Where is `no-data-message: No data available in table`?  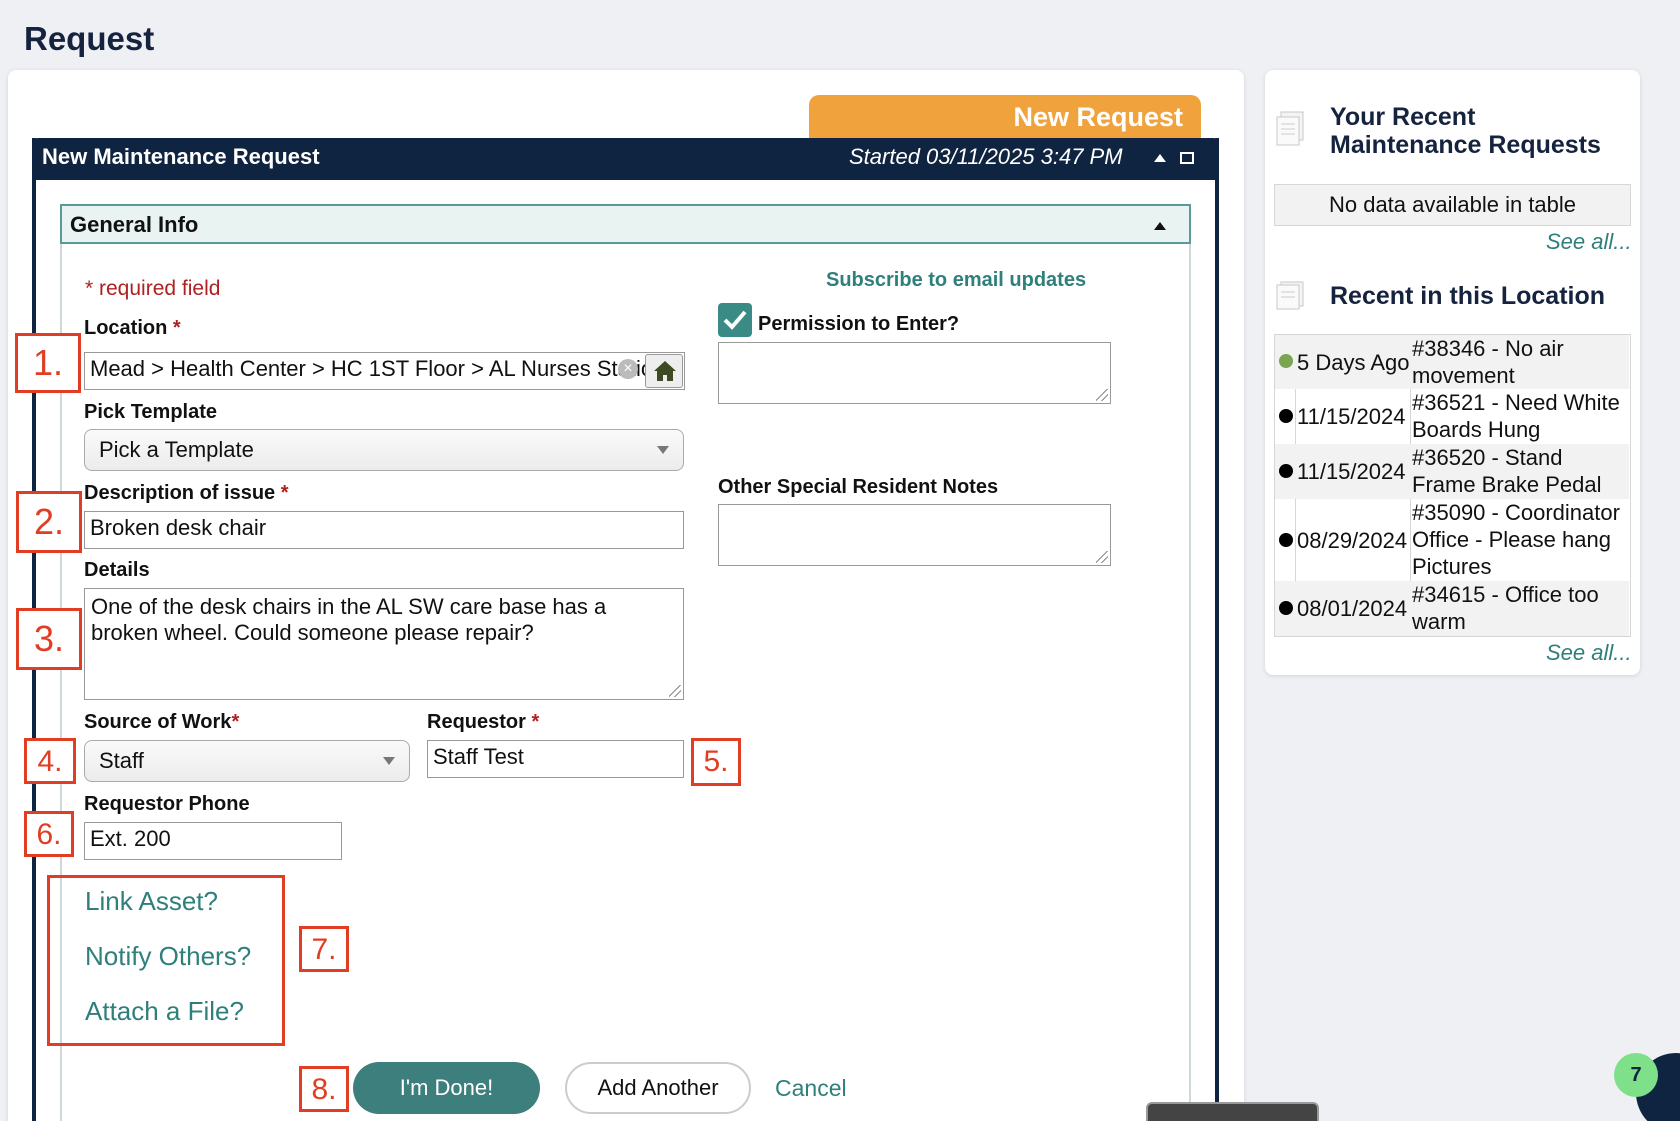 no-data-message: No data available in table is located at coordinates (1452, 205).